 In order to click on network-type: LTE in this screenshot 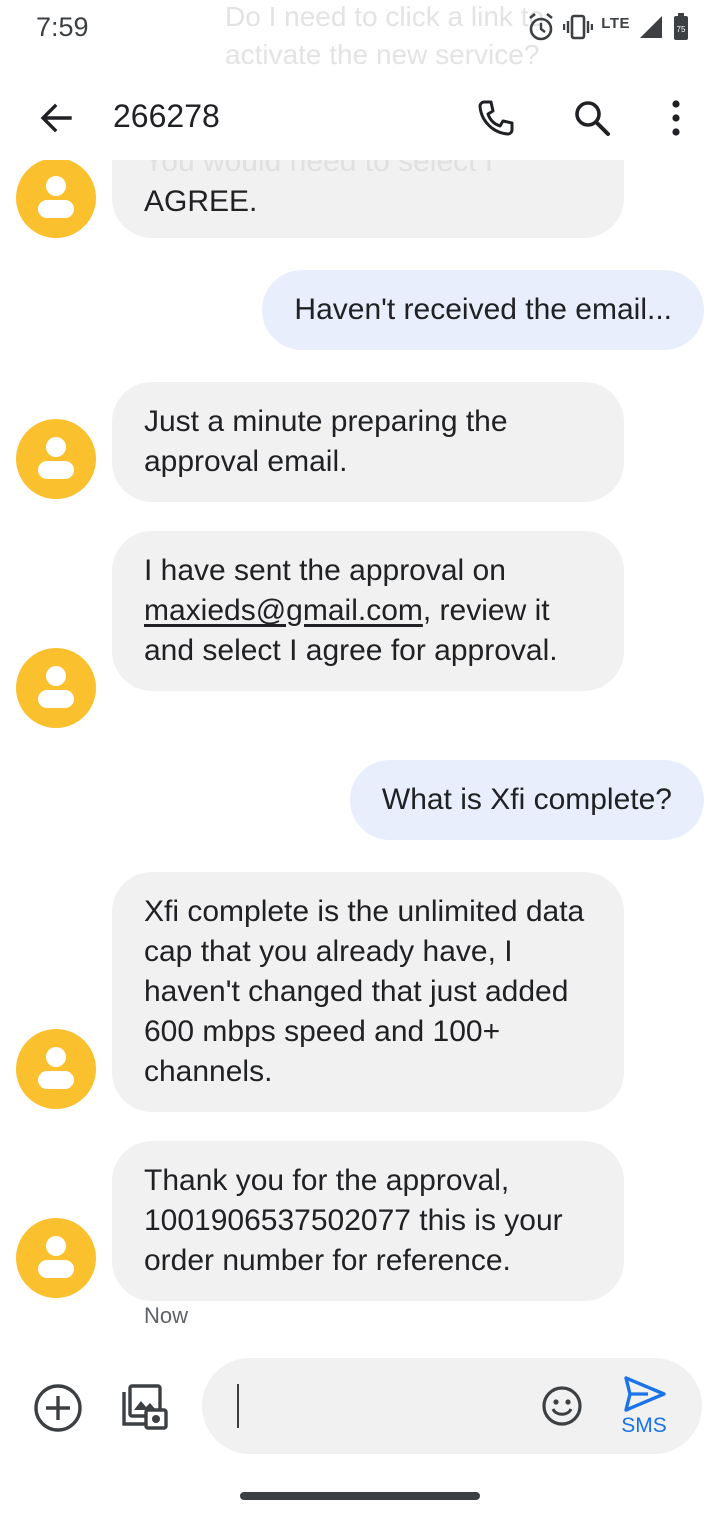, I will do `click(615, 23)`.